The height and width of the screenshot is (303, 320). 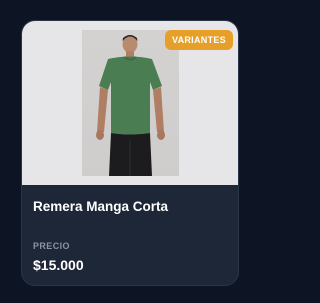 I want to click on price-label: PRECIO, so click(x=51, y=246).